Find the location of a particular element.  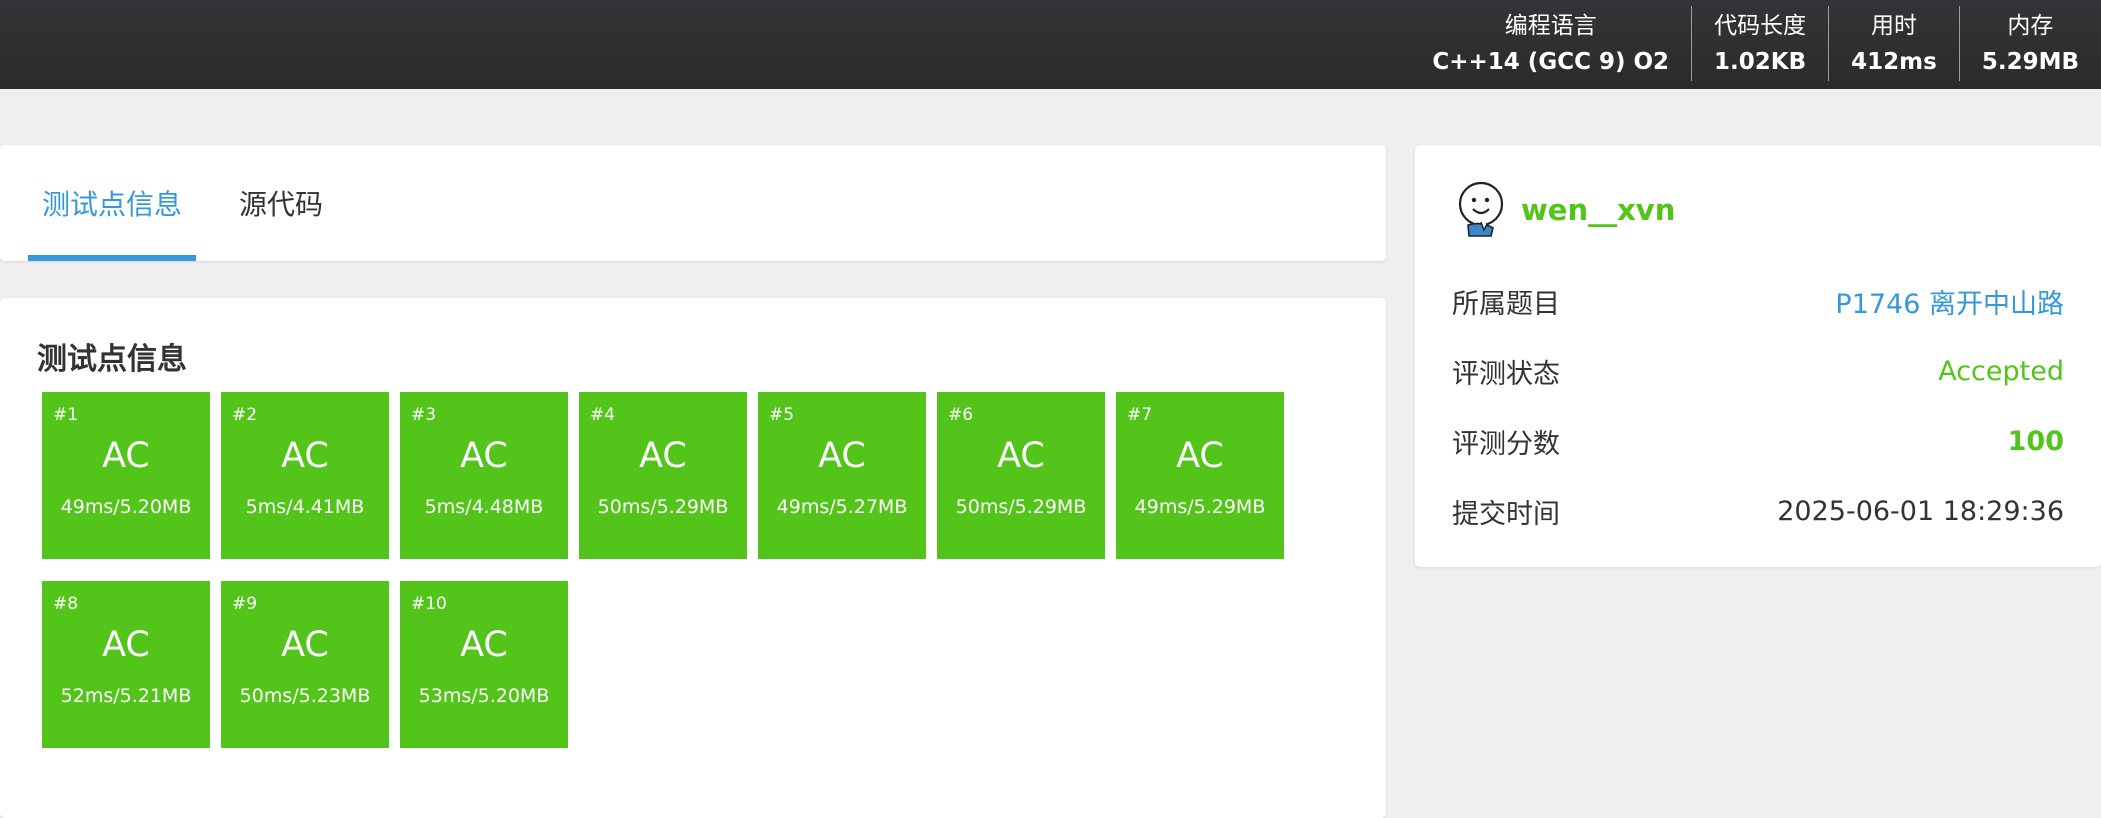

stat-memory: 内存 5.29MB is located at coordinates (2030, 44).